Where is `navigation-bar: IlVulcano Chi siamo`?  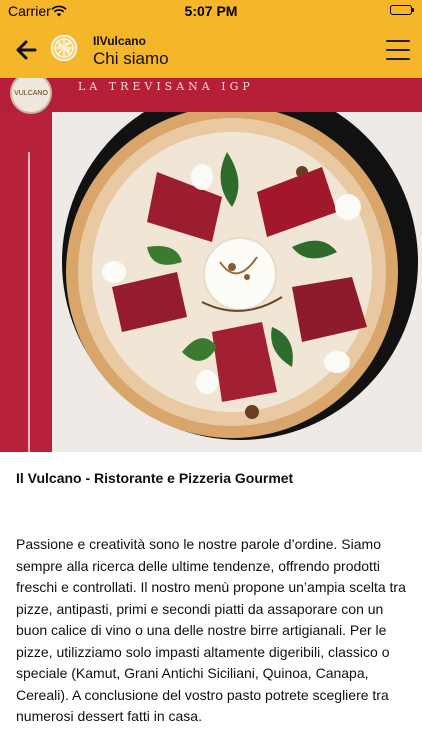 navigation-bar: IlVulcano Chi siamo is located at coordinates (211, 50).